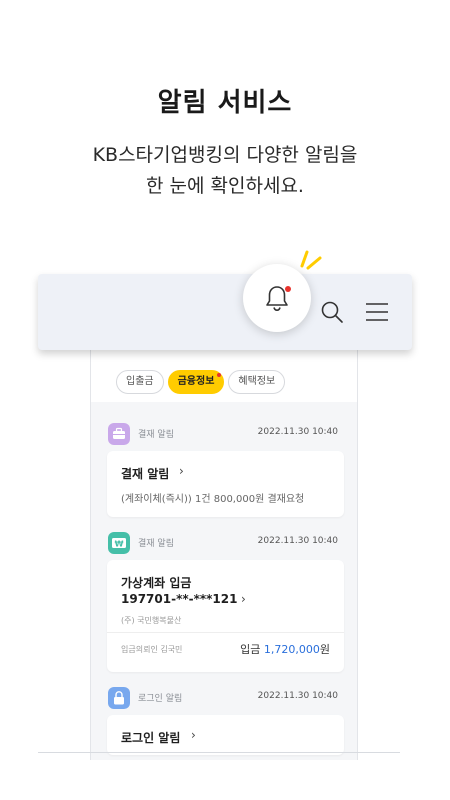 This screenshot has width=450, height=800. What do you see at coordinates (119, 698) in the screenshot?
I see `lock-icon` at bounding box center [119, 698].